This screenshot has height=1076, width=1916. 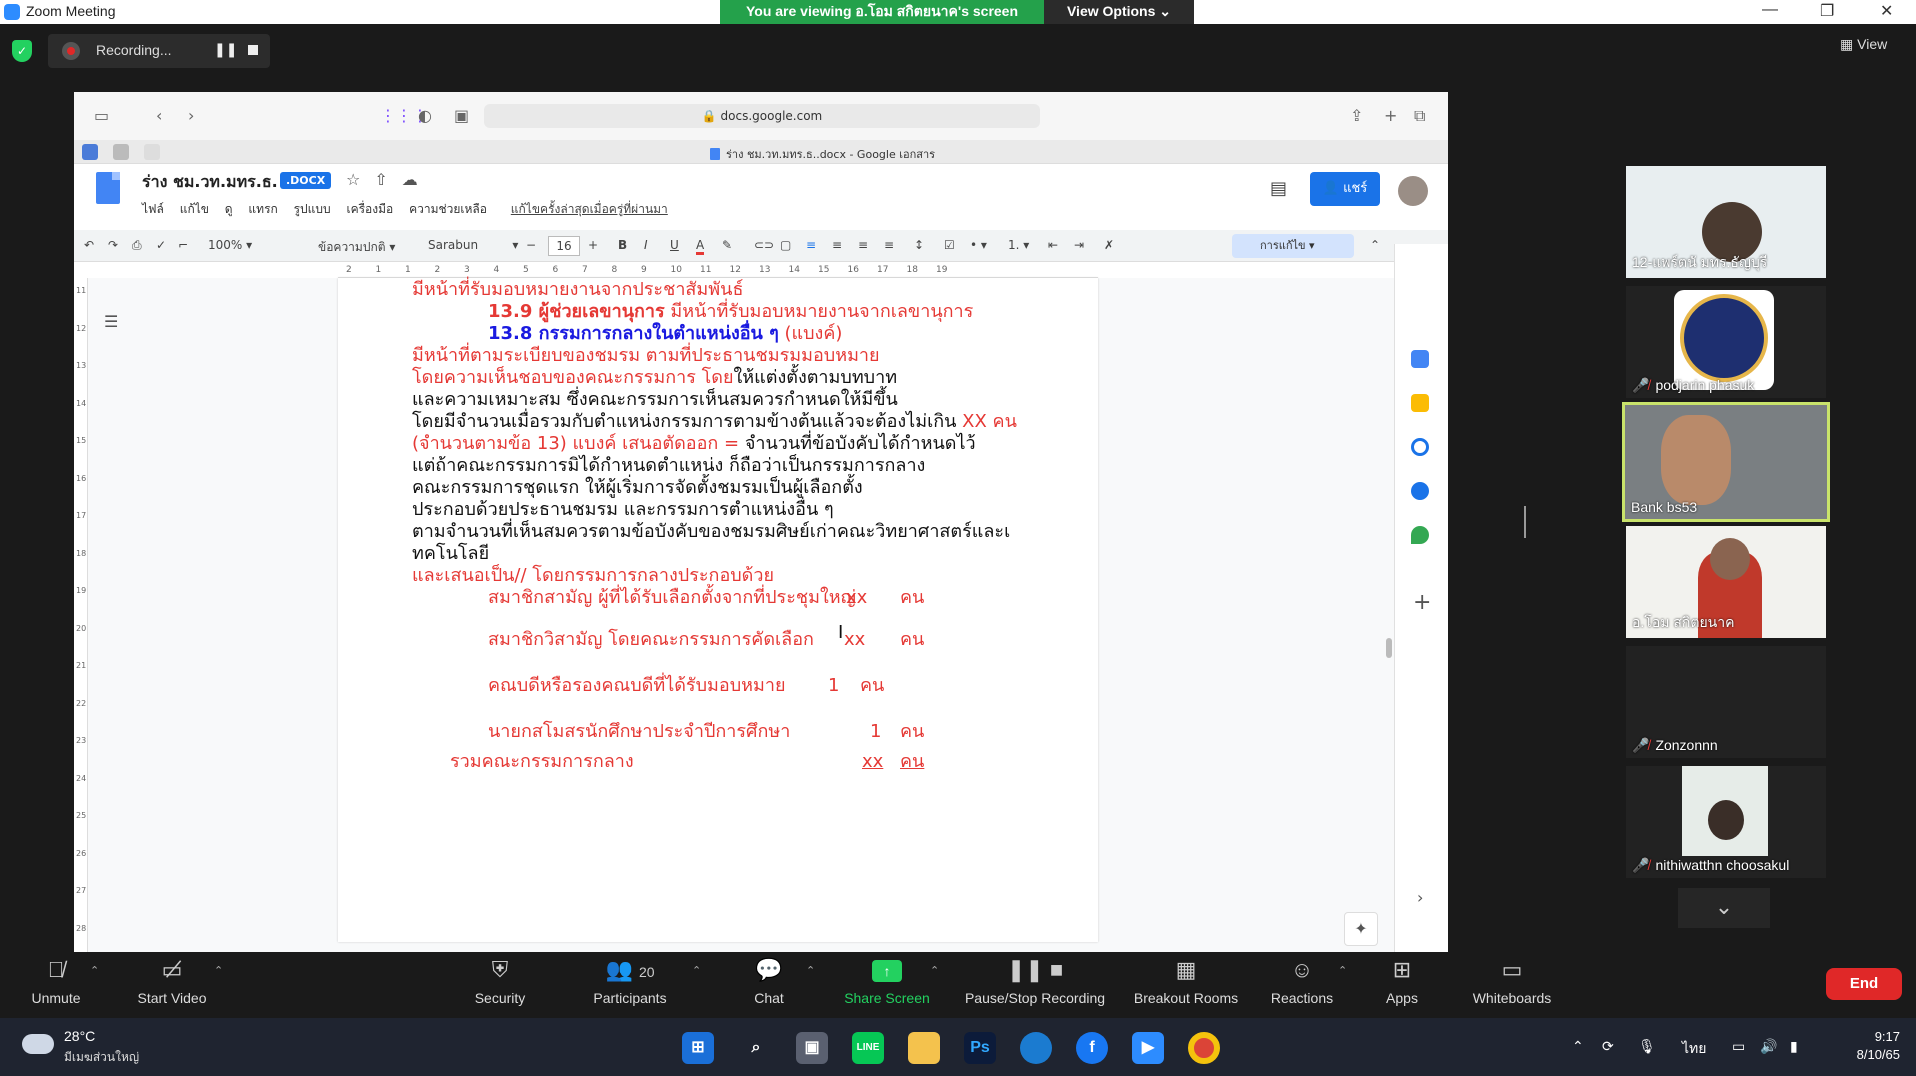 I want to click on share-screen-button: ↑ Share Screen ⌃, so click(x=887, y=985).